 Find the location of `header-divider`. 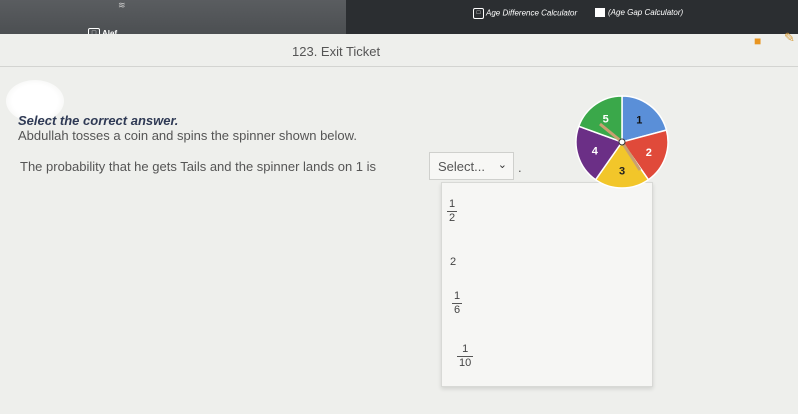

header-divider is located at coordinates (399, 66).